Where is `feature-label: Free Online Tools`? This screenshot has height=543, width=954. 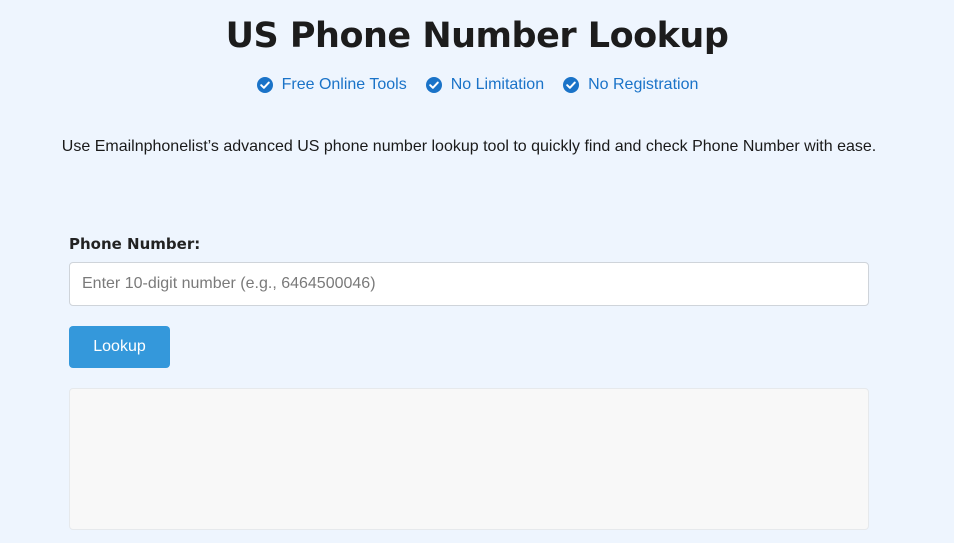 feature-label: Free Online Tools is located at coordinates (344, 84).